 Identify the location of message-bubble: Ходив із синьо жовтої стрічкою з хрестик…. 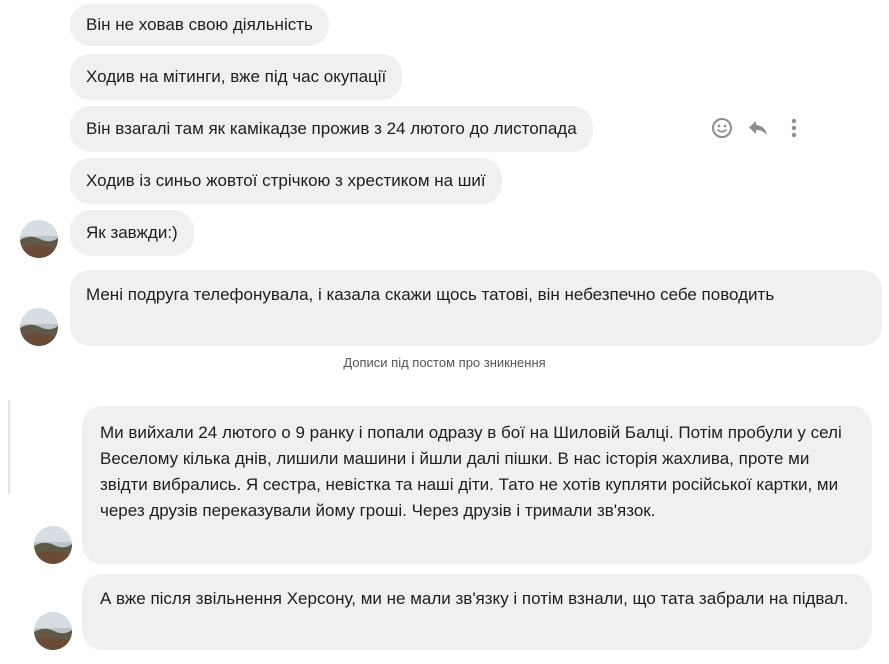
(286, 181).